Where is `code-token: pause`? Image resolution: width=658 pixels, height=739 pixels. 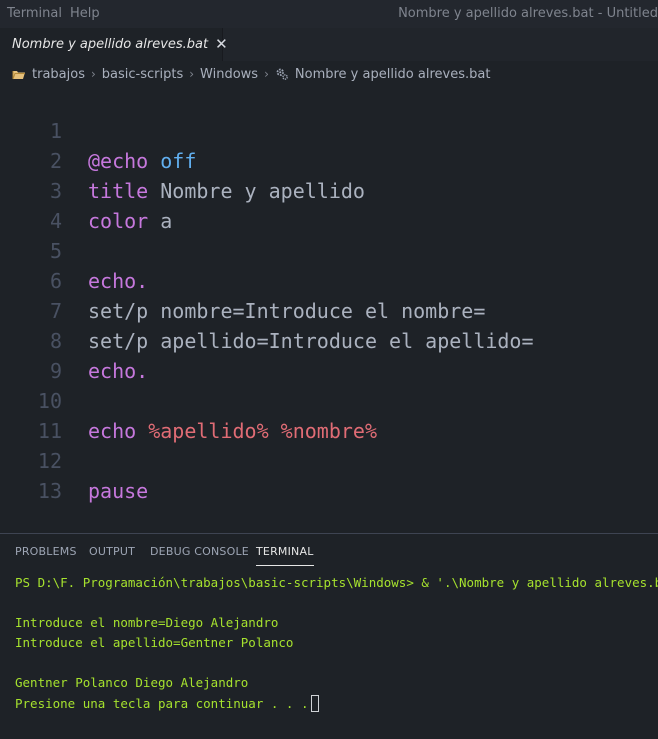 code-token: pause is located at coordinates (118, 491).